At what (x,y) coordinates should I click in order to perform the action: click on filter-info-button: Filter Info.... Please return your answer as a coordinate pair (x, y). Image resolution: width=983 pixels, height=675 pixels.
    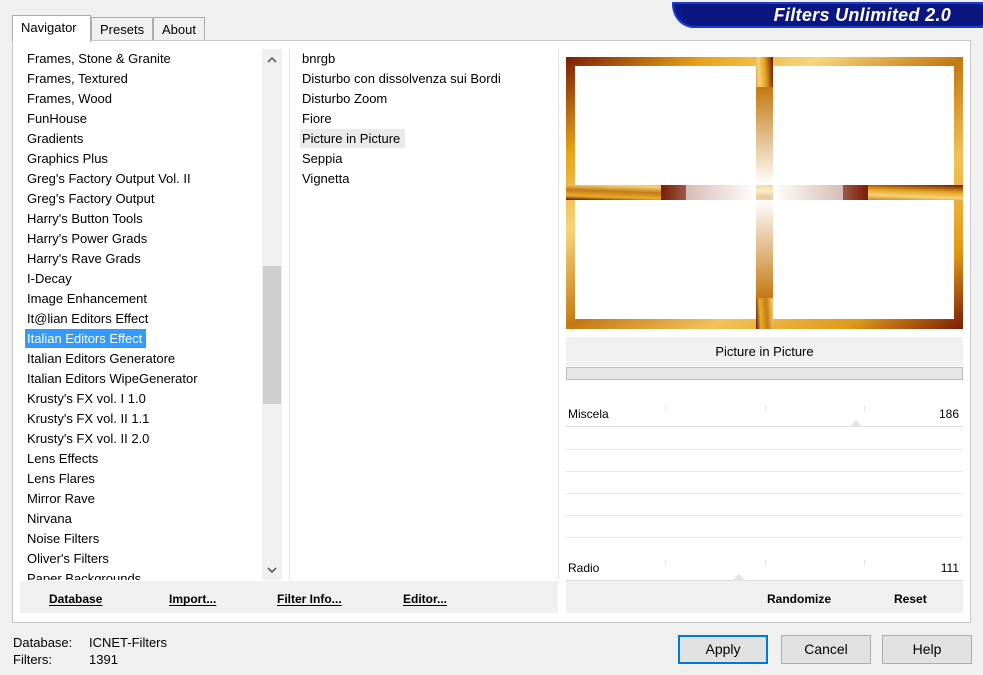
    Looking at the image, I should click on (309, 597).